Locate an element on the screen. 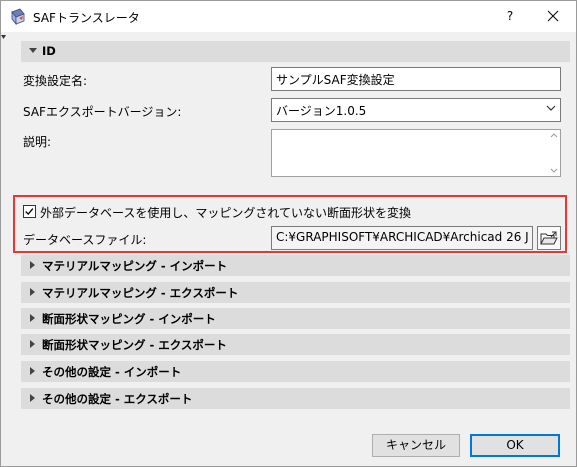  folder-open-icon is located at coordinates (549, 238).